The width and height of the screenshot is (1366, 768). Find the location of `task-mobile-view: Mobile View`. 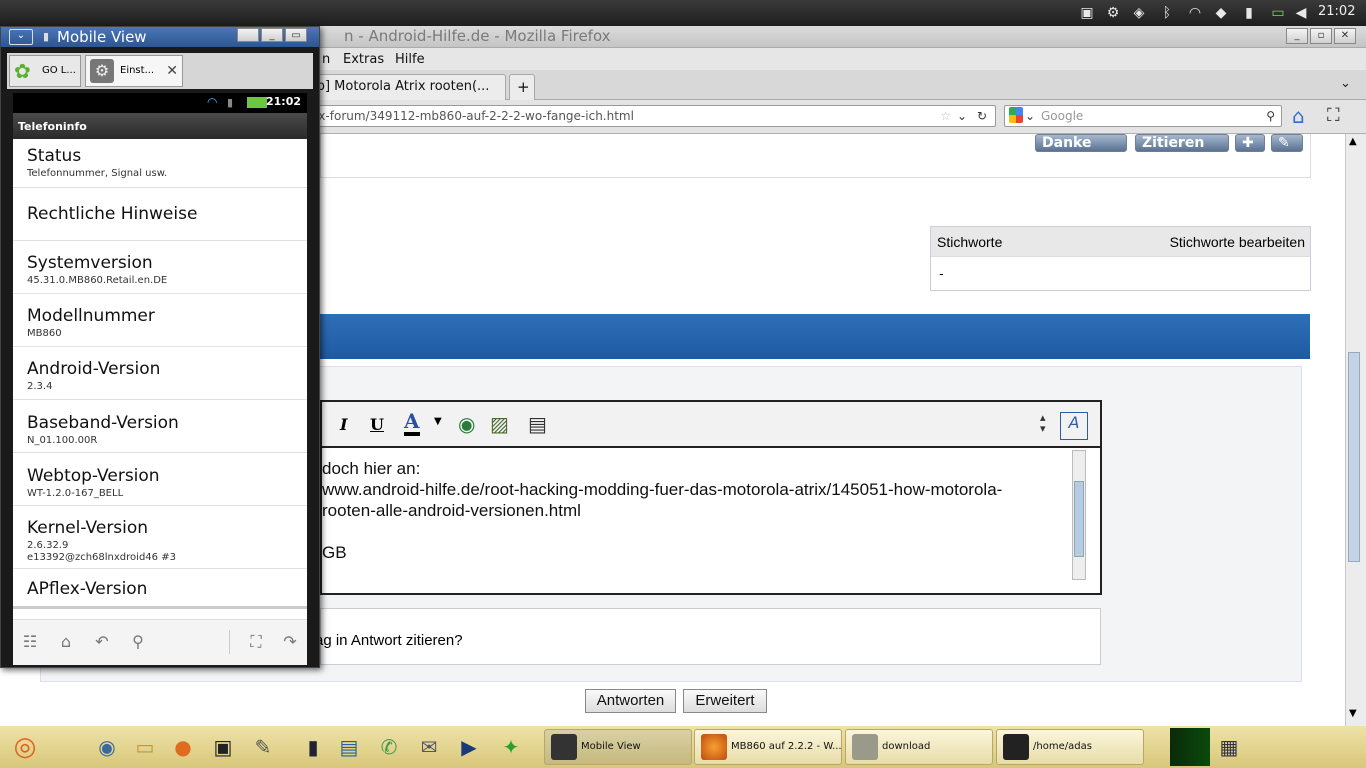

task-mobile-view: Mobile View is located at coordinates (618, 747).